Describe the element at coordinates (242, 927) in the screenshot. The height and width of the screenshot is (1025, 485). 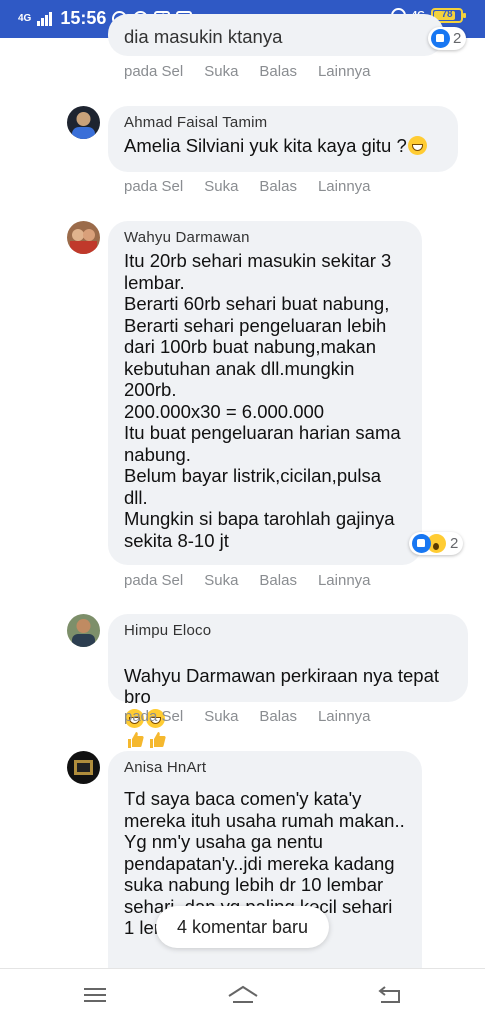
I see `new-comments-button: 4 komentar baru` at that location.